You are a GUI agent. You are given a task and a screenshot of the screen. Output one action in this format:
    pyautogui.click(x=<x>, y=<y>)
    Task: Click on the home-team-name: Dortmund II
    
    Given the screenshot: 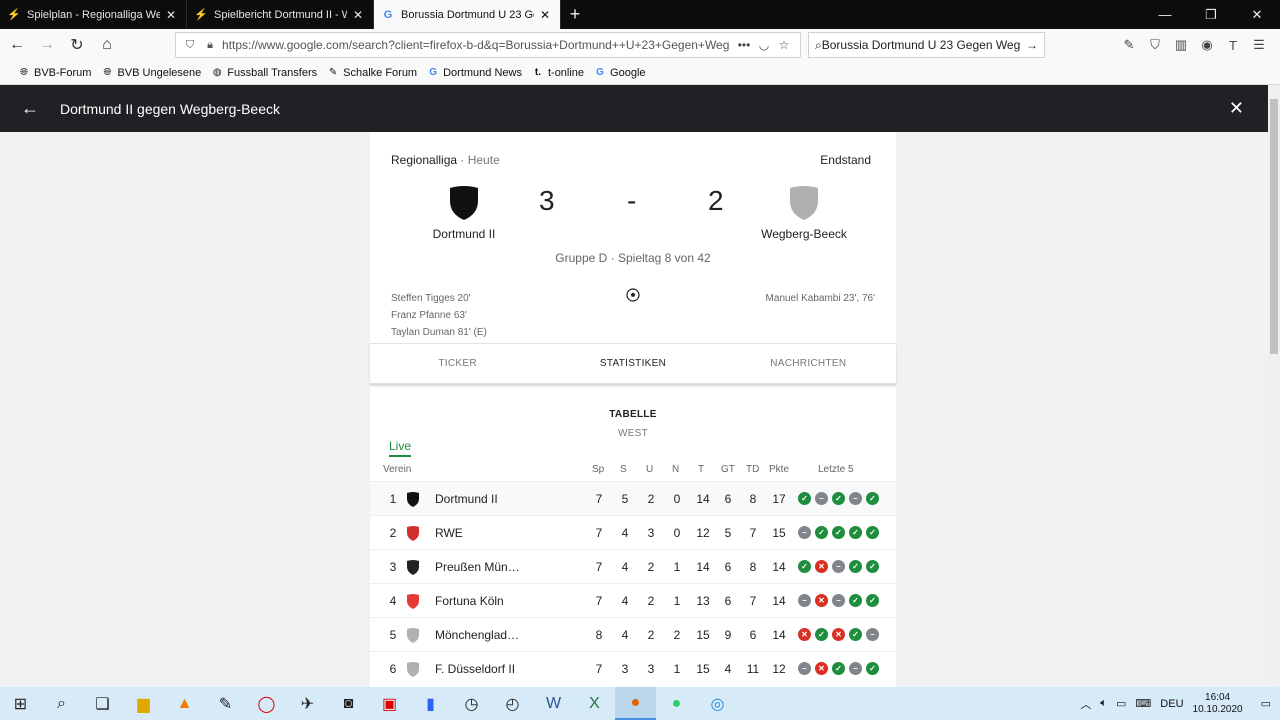 What is the action you would take?
    pyautogui.click(x=464, y=234)
    